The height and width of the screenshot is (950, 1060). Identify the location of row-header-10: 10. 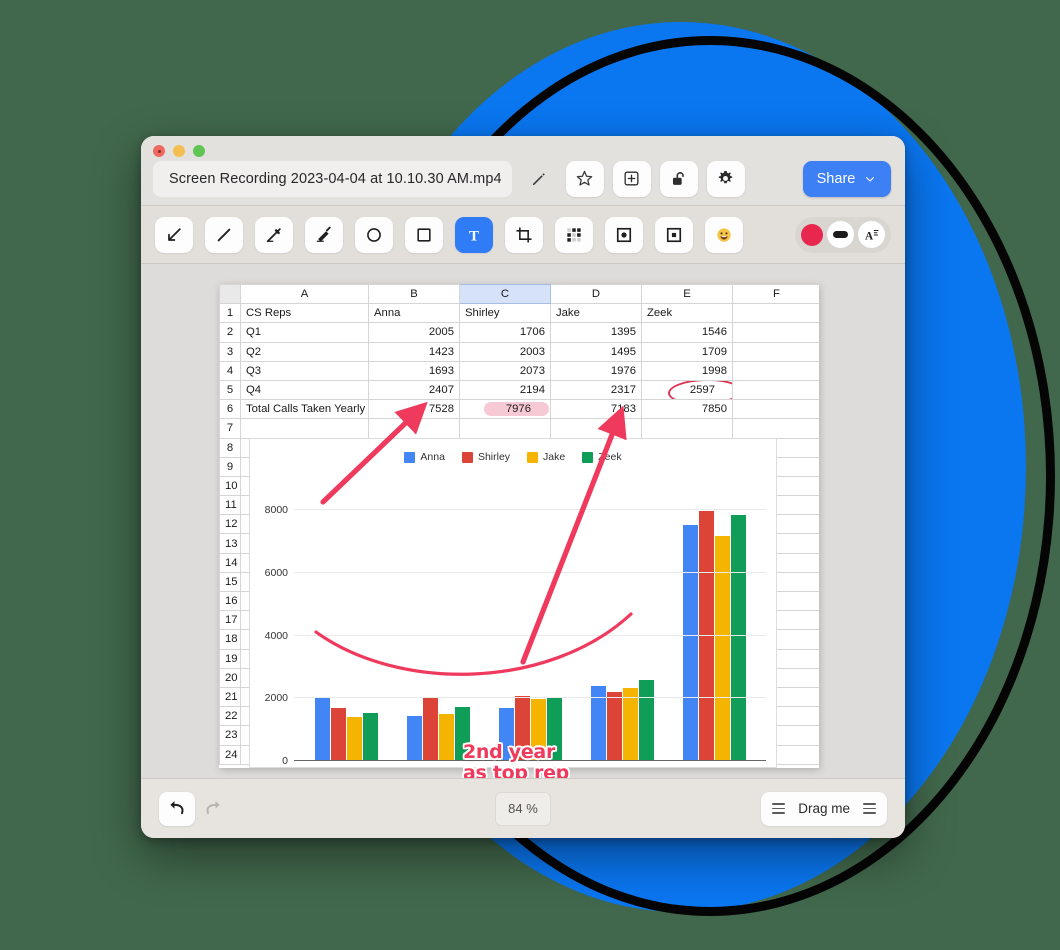
(230, 486).